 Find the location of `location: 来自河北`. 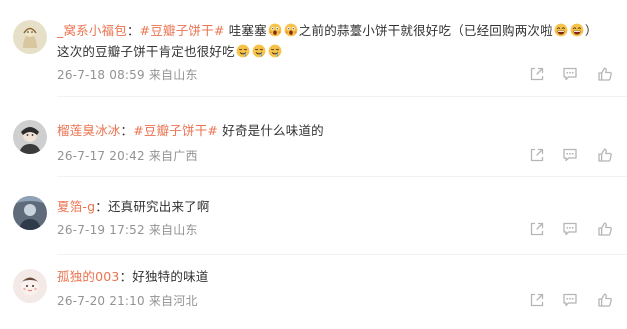

location: 来自河北 is located at coordinates (173, 301).